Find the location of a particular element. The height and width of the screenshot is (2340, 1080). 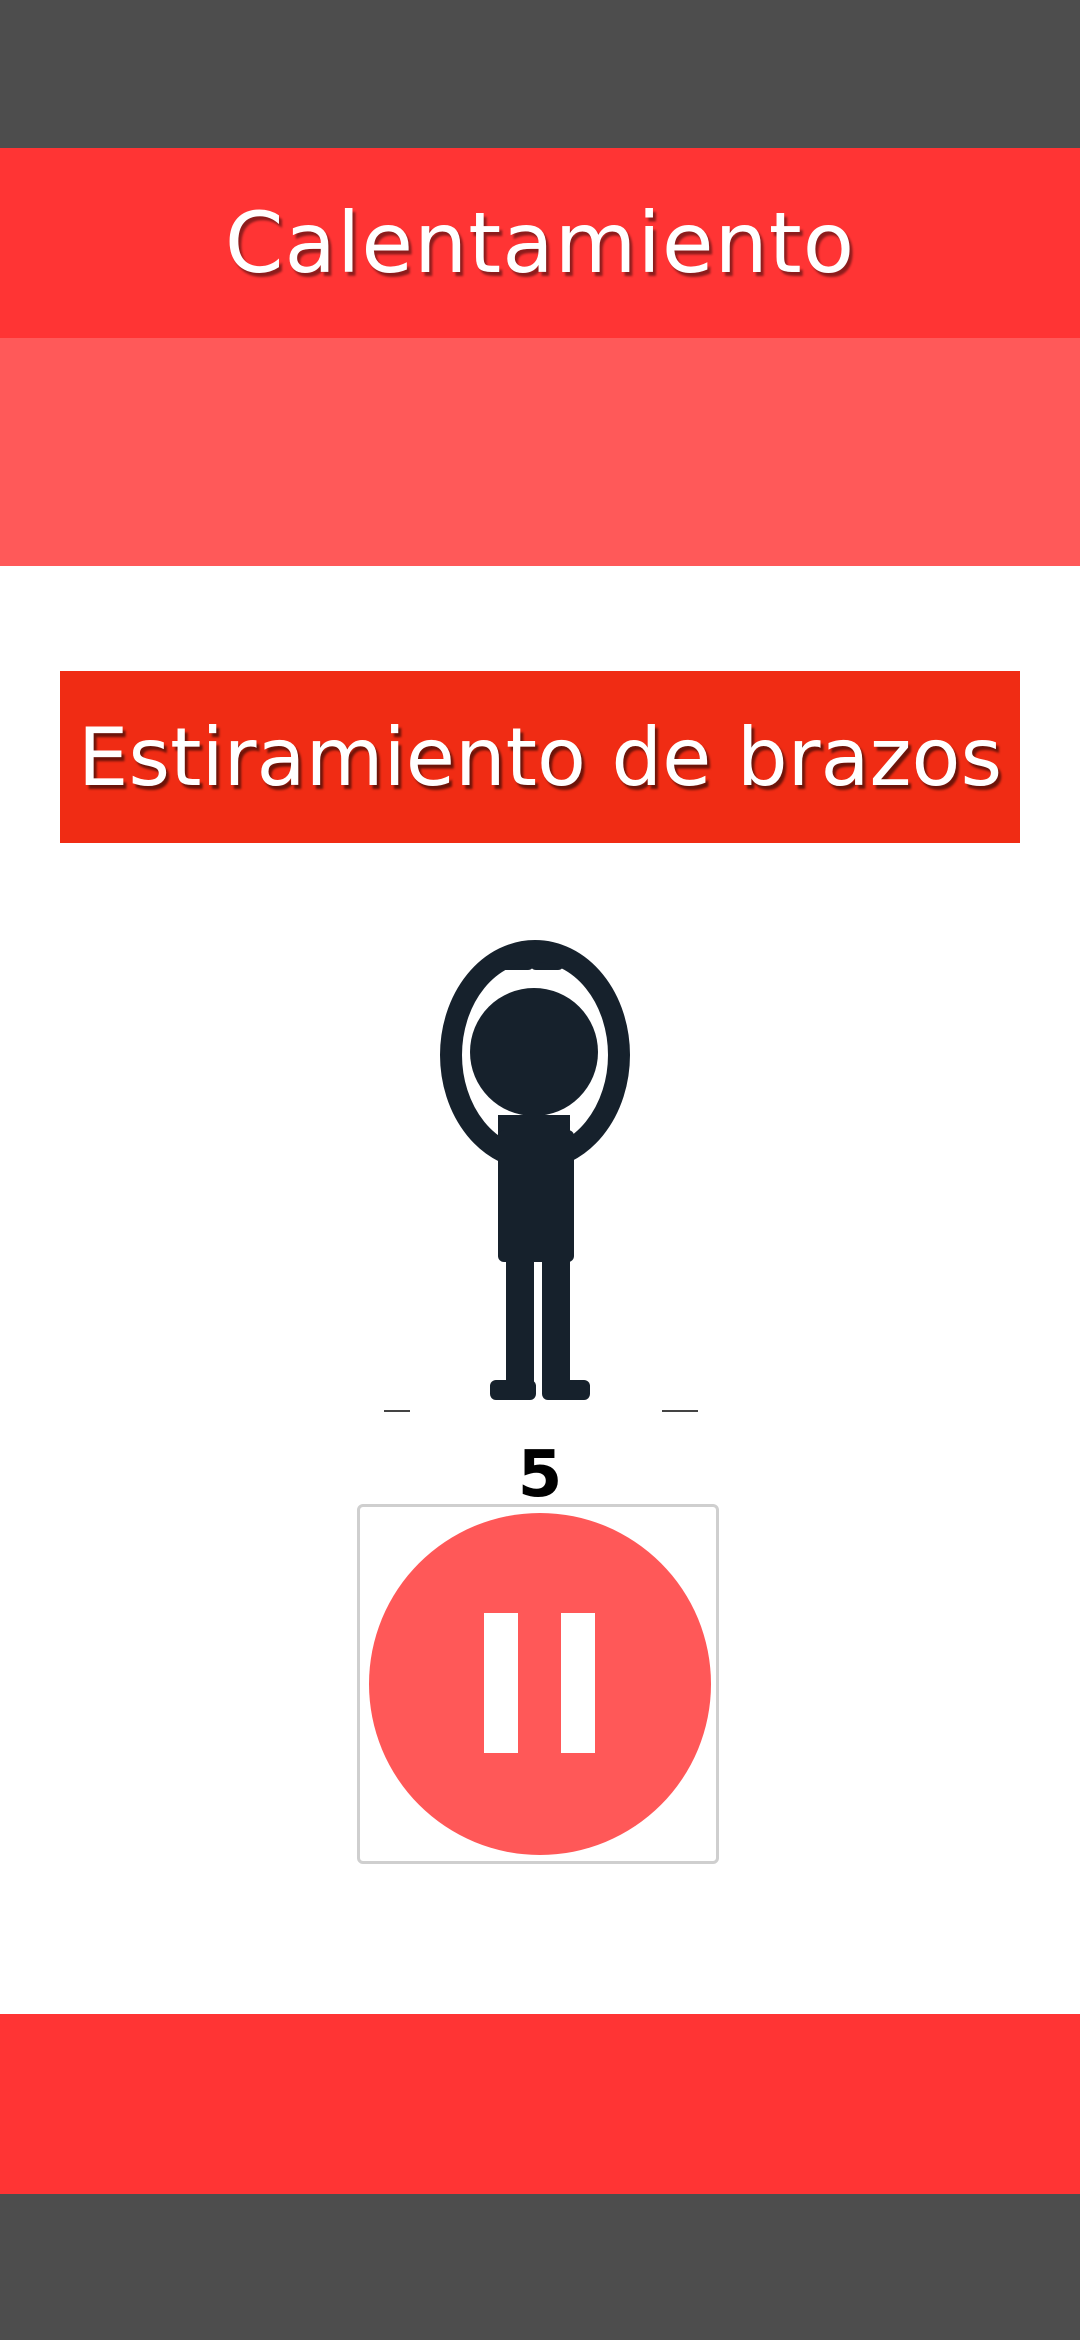

arm-stretch-figure-icon is located at coordinates (541, 1176).